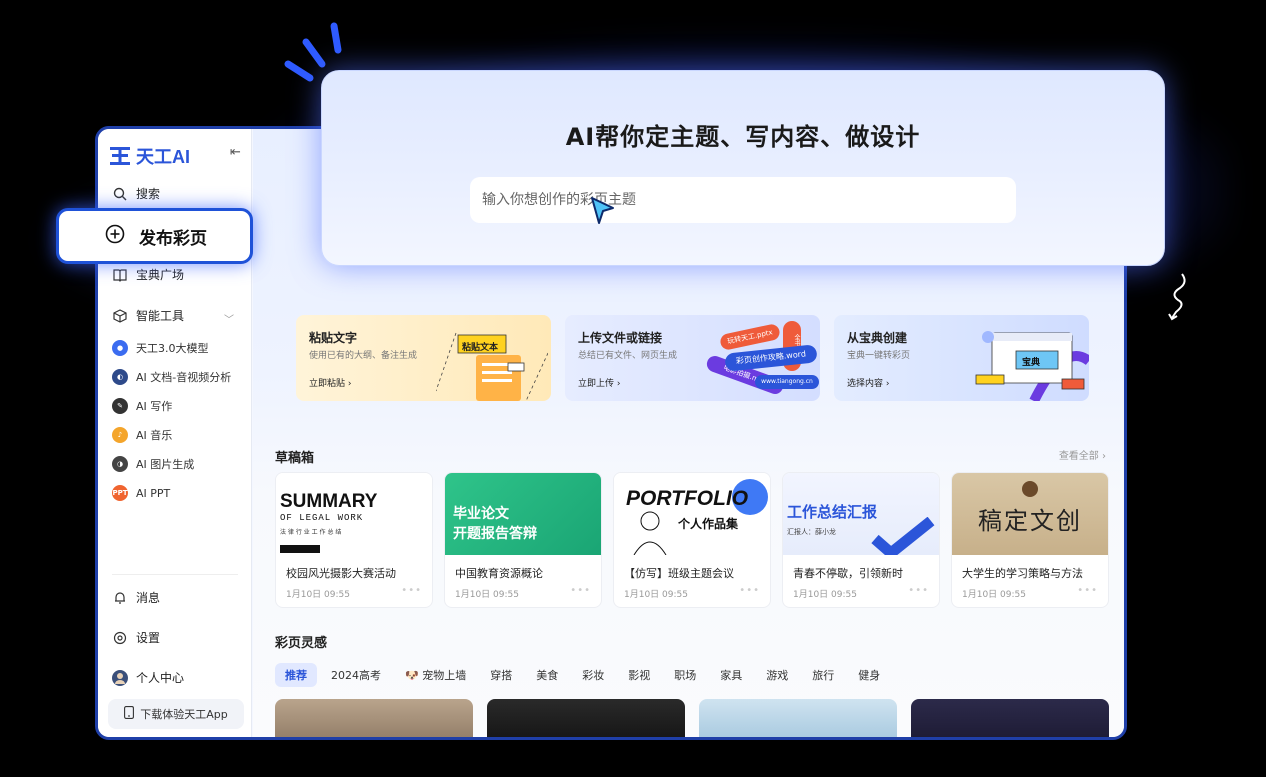 The width and height of the screenshot is (1266, 777). I want to click on hero-title: AI帮你定主题、写内容、做设计, so click(743, 137).